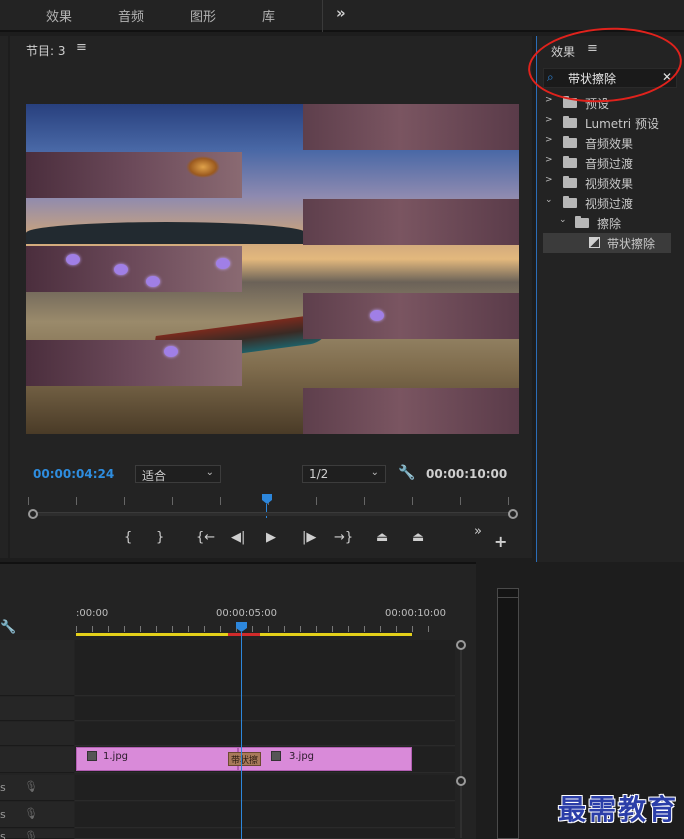 This screenshot has height=839, width=684. I want to click on track-row-a3, so click(265, 834).